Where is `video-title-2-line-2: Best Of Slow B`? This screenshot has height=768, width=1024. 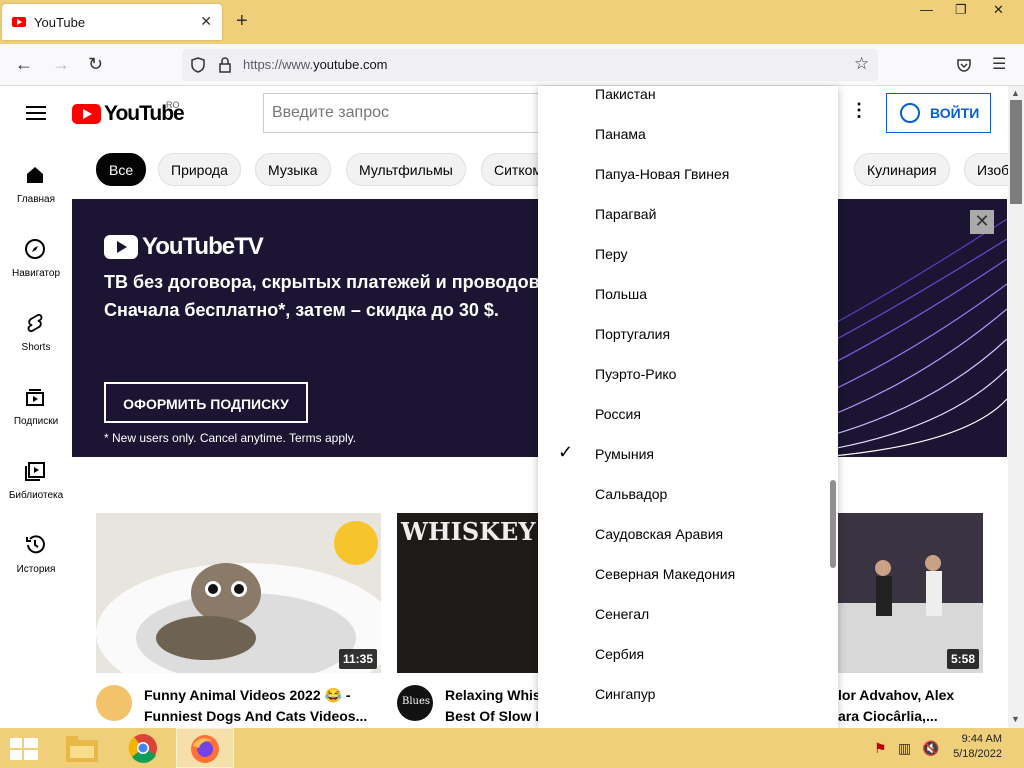 video-title-2-line-2: Best Of Slow B is located at coordinates (495, 716).